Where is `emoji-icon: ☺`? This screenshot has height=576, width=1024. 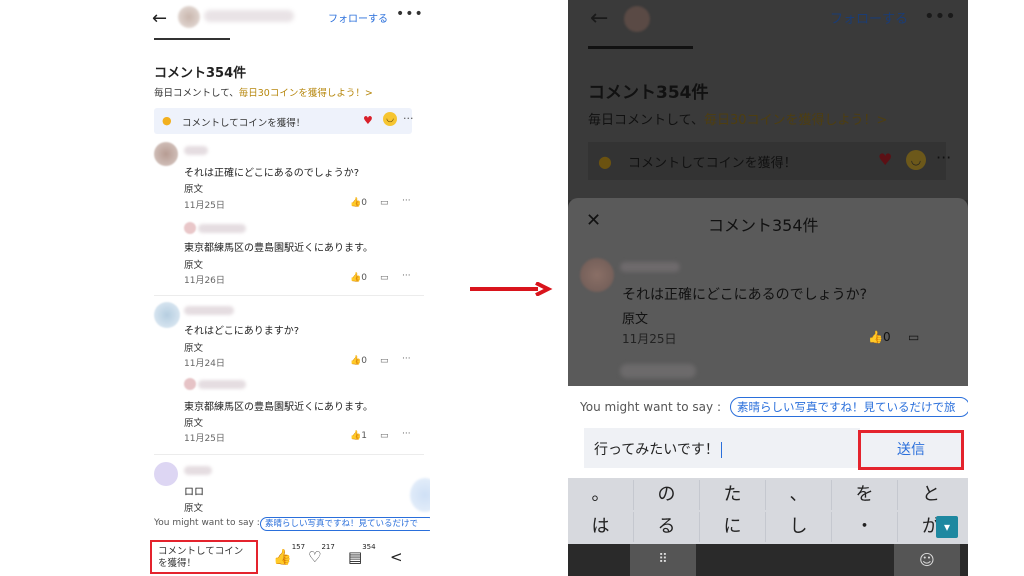 emoji-icon: ☺ is located at coordinates (927, 560).